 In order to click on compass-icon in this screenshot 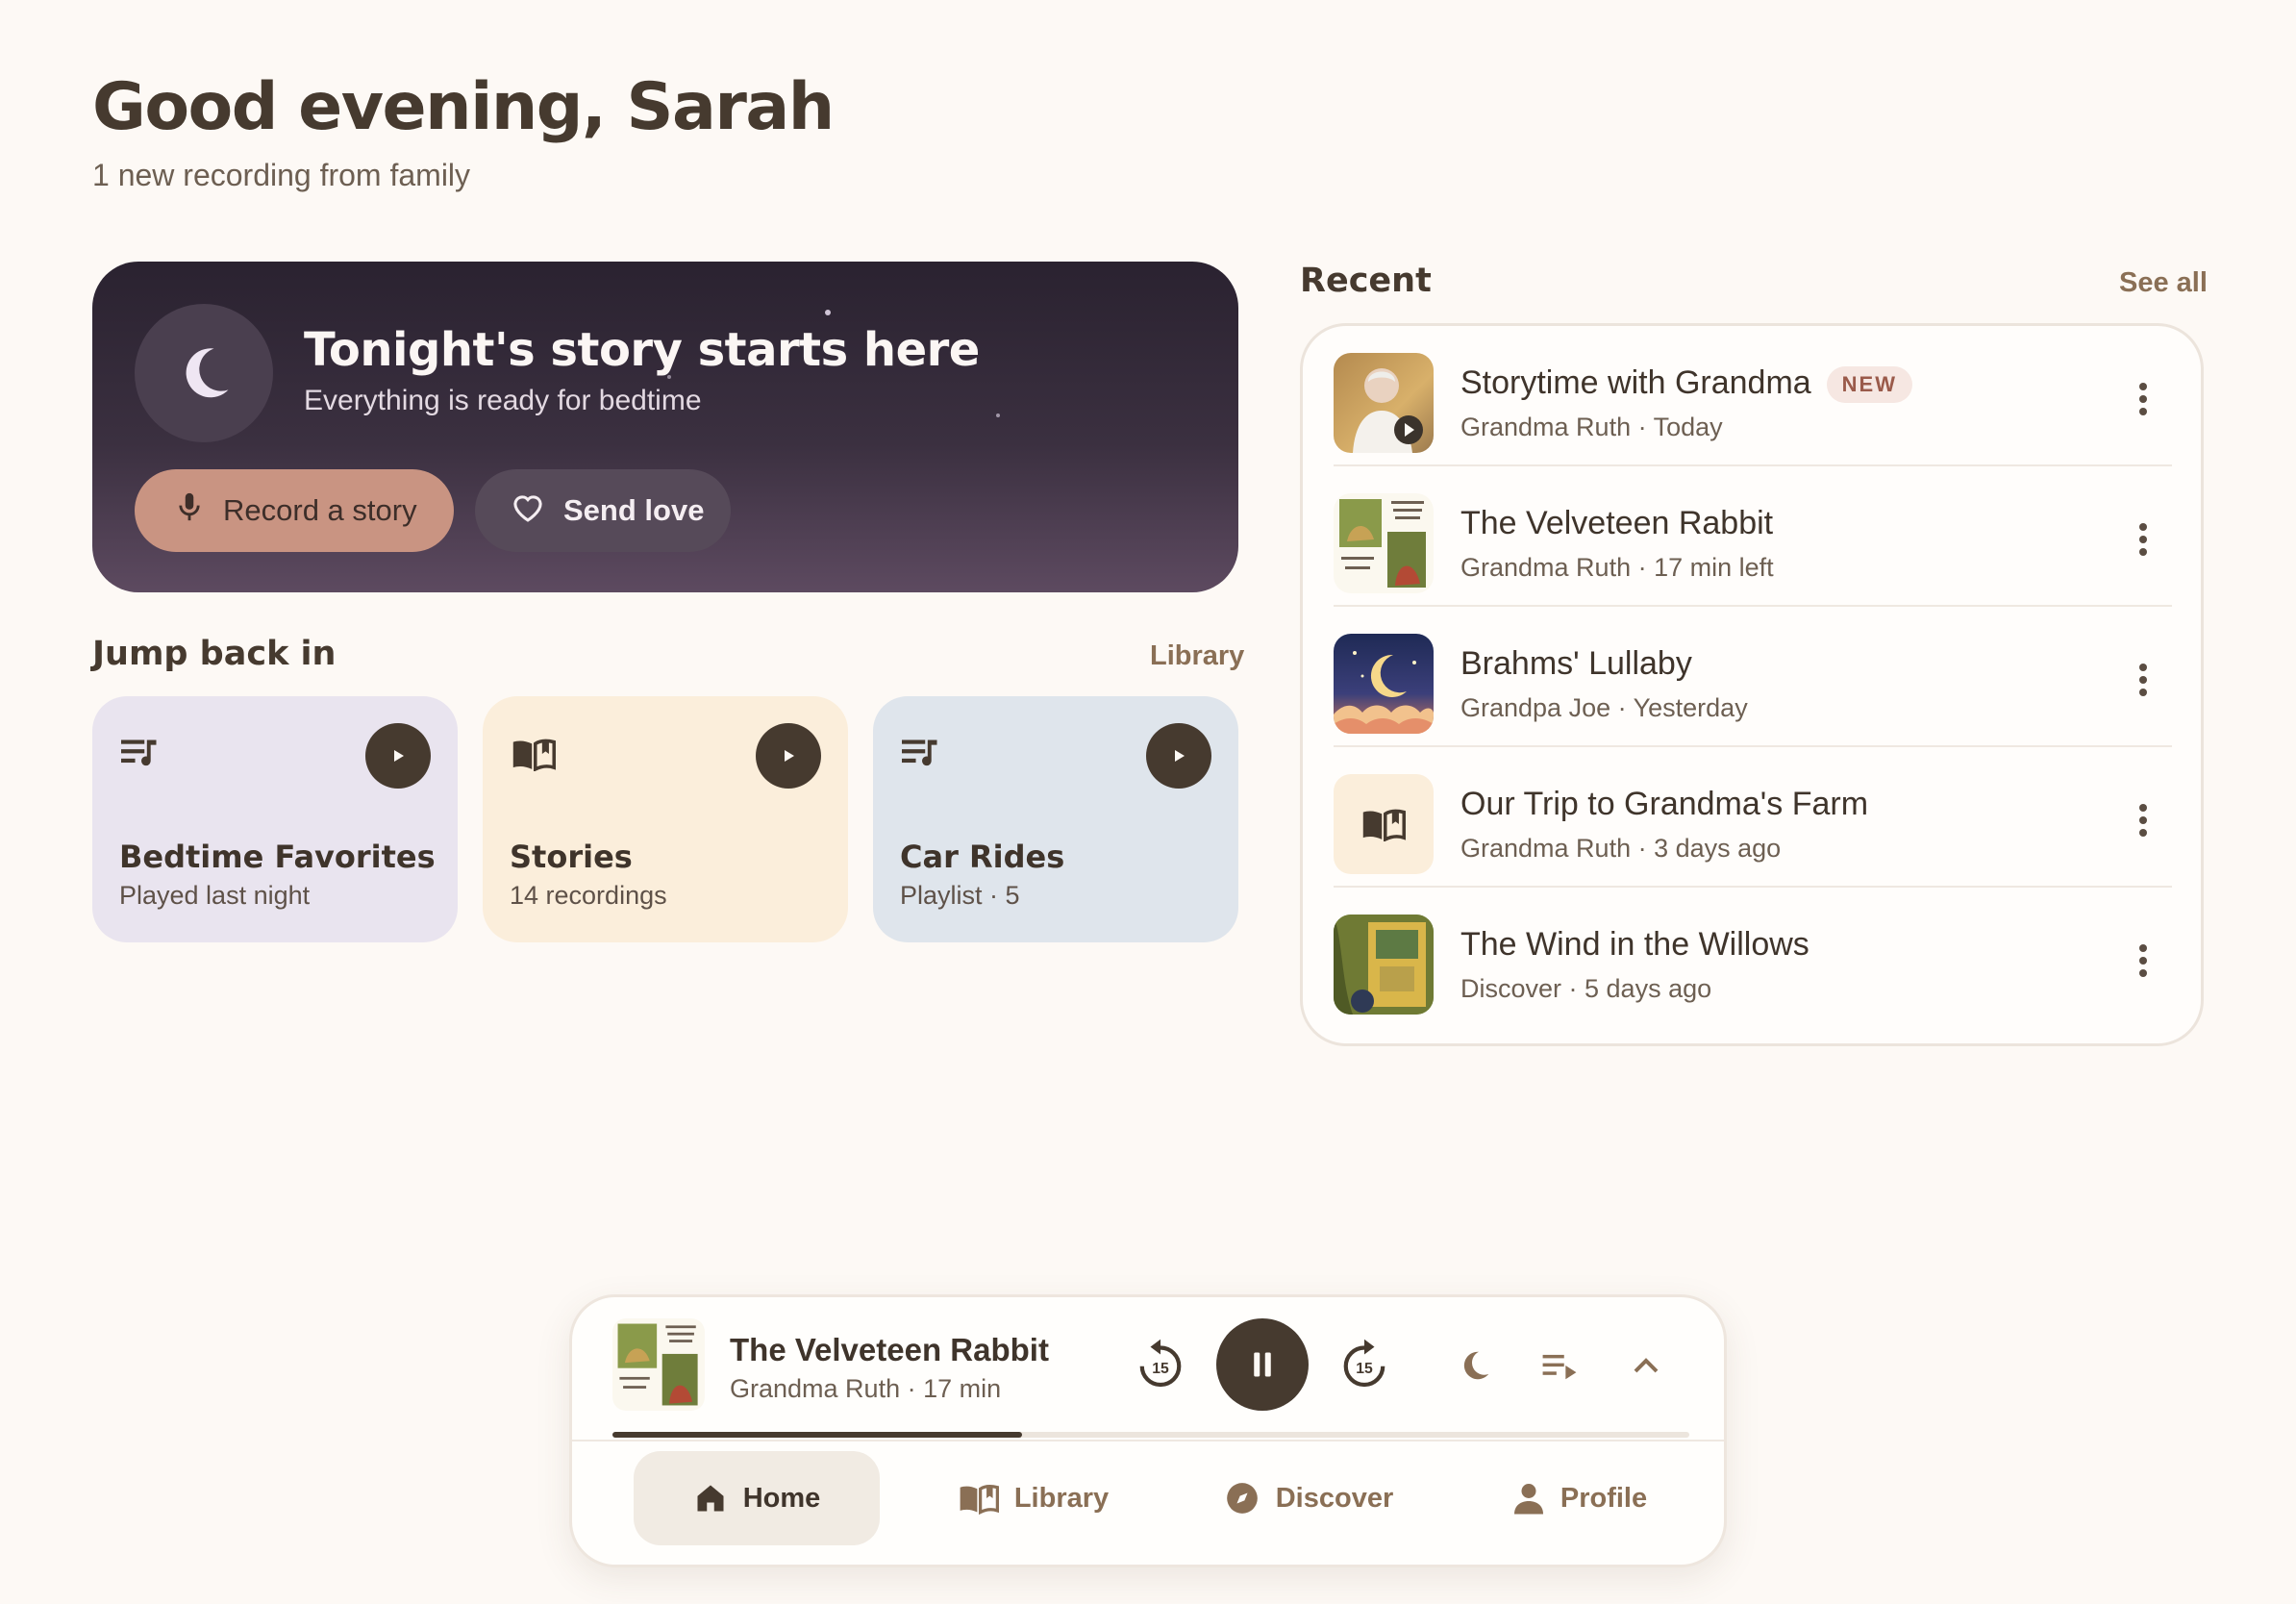, I will do `click(1242, 1498)`.